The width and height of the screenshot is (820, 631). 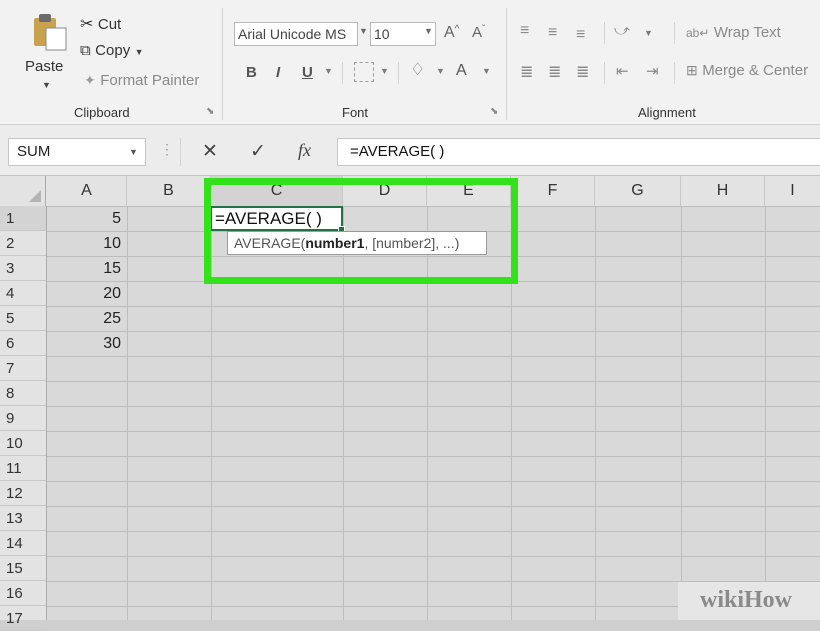 What do you see at coordinates (698, 33) in the screenshot?
I see `wrap-text-icon: ab↵` at bounding box center [698, 33].